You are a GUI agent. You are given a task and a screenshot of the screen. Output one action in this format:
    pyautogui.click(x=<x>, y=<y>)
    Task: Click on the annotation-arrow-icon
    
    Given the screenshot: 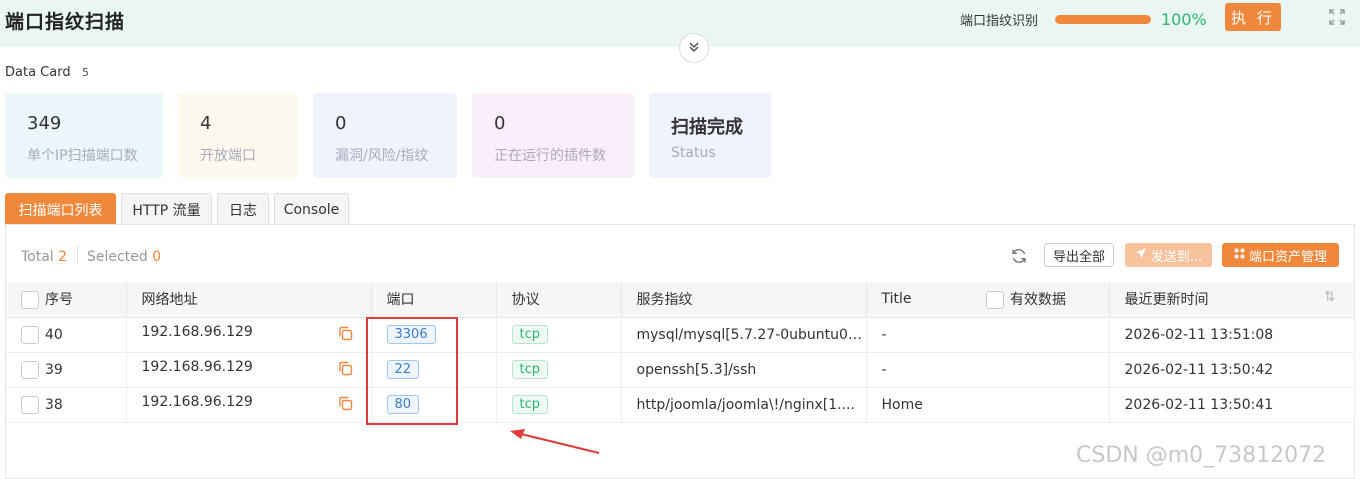 What is the action you would take?
    pyautogui.click(x=555, y=441)
    